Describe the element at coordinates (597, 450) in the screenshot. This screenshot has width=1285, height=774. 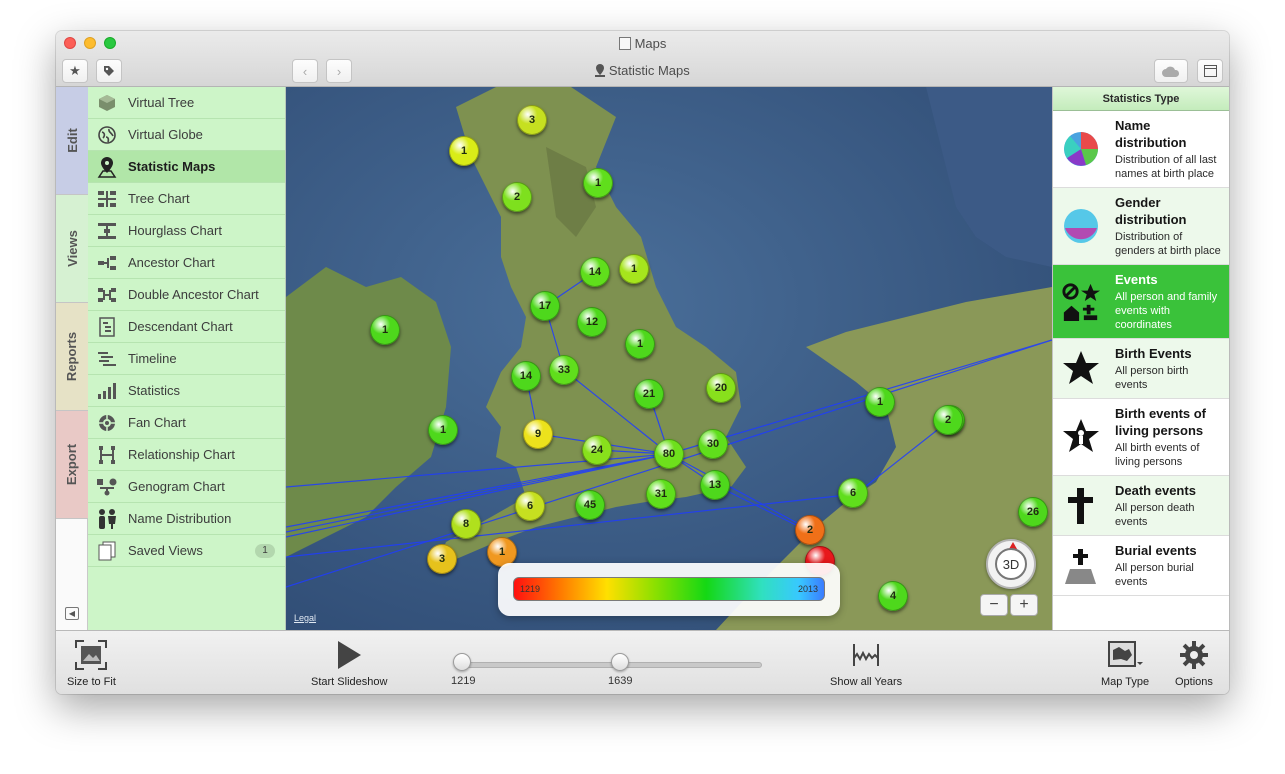
I see `map-cluster-marker: 24` at that location.